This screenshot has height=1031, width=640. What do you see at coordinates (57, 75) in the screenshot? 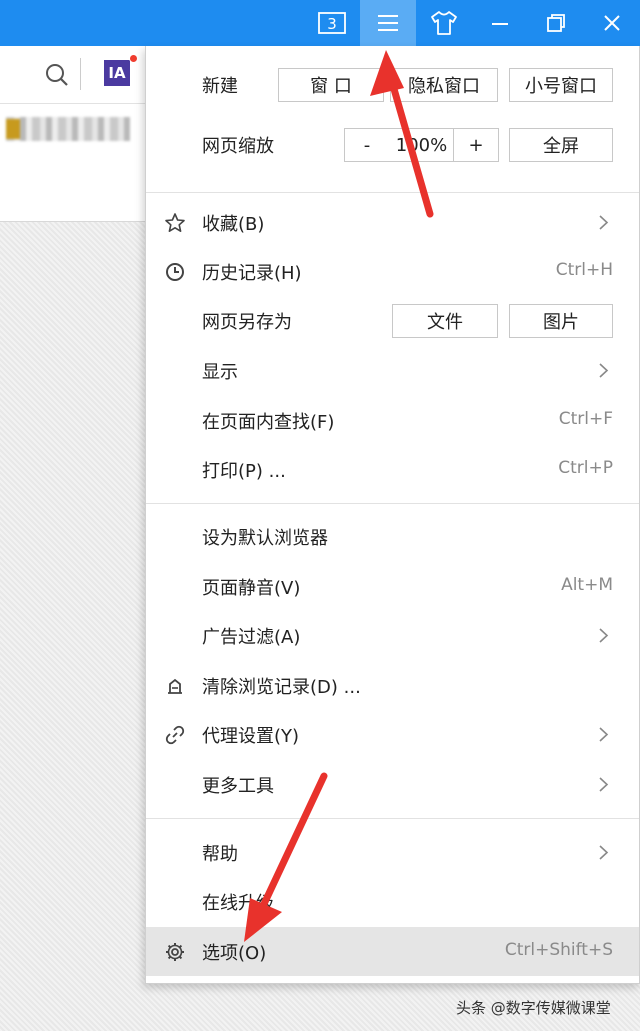
I see `search-icon` at bounding box center [57, 75].